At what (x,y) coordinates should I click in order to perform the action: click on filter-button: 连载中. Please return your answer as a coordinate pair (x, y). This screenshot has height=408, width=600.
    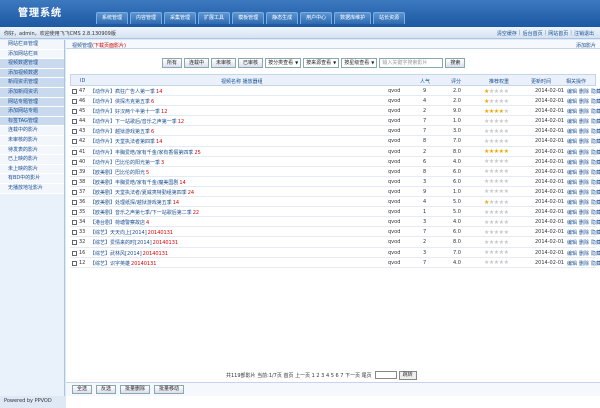
    Looking at the image, I should click on (197, 63).